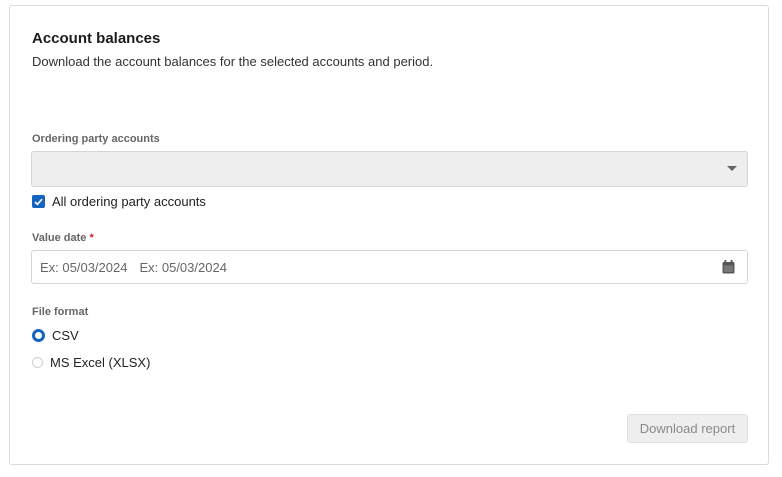  What do you see at coordinates (389, 267) in the screenshot?
I see `value-date-range-input: Ex: 05/03/2024 Ex: 05/03/2024` at bounding box center [389, 267].